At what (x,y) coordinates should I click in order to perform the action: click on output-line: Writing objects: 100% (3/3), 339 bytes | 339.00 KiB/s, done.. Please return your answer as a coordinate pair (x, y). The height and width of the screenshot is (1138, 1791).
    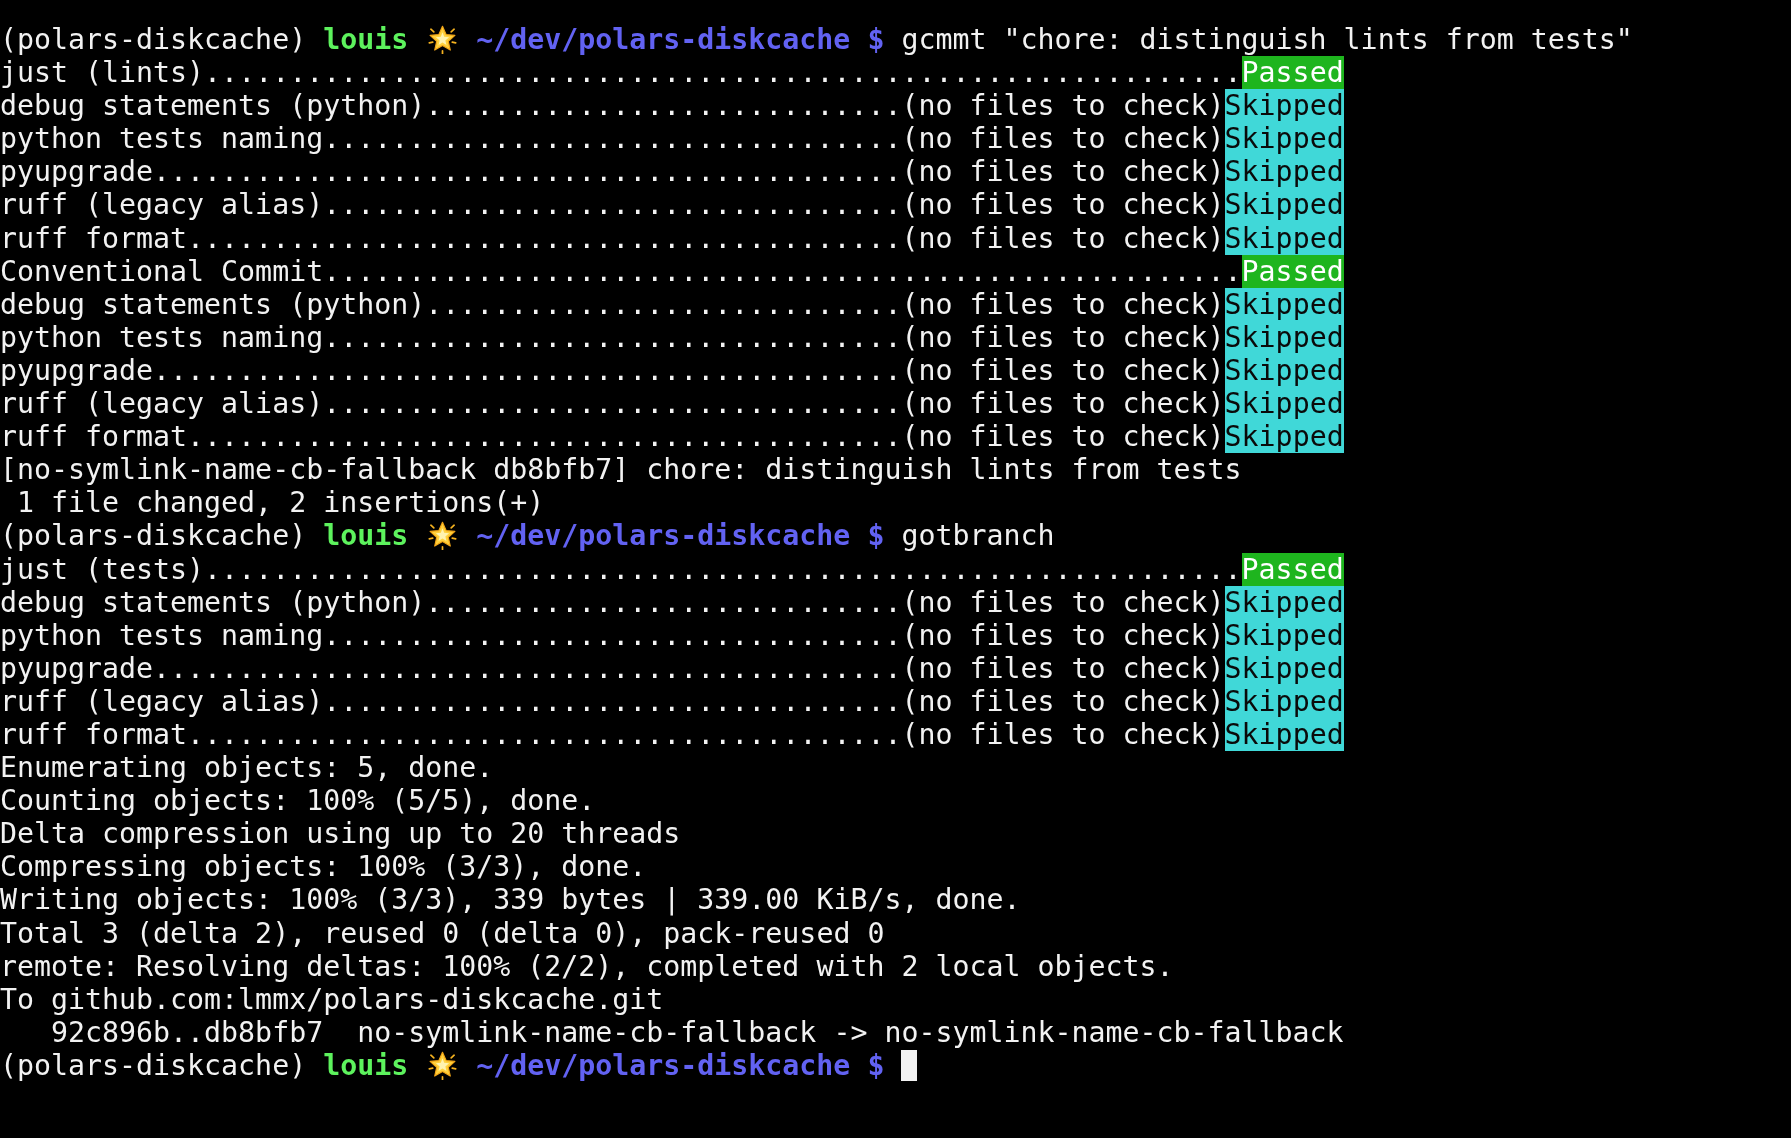
    Looking at the image, I should click on (510, 900).